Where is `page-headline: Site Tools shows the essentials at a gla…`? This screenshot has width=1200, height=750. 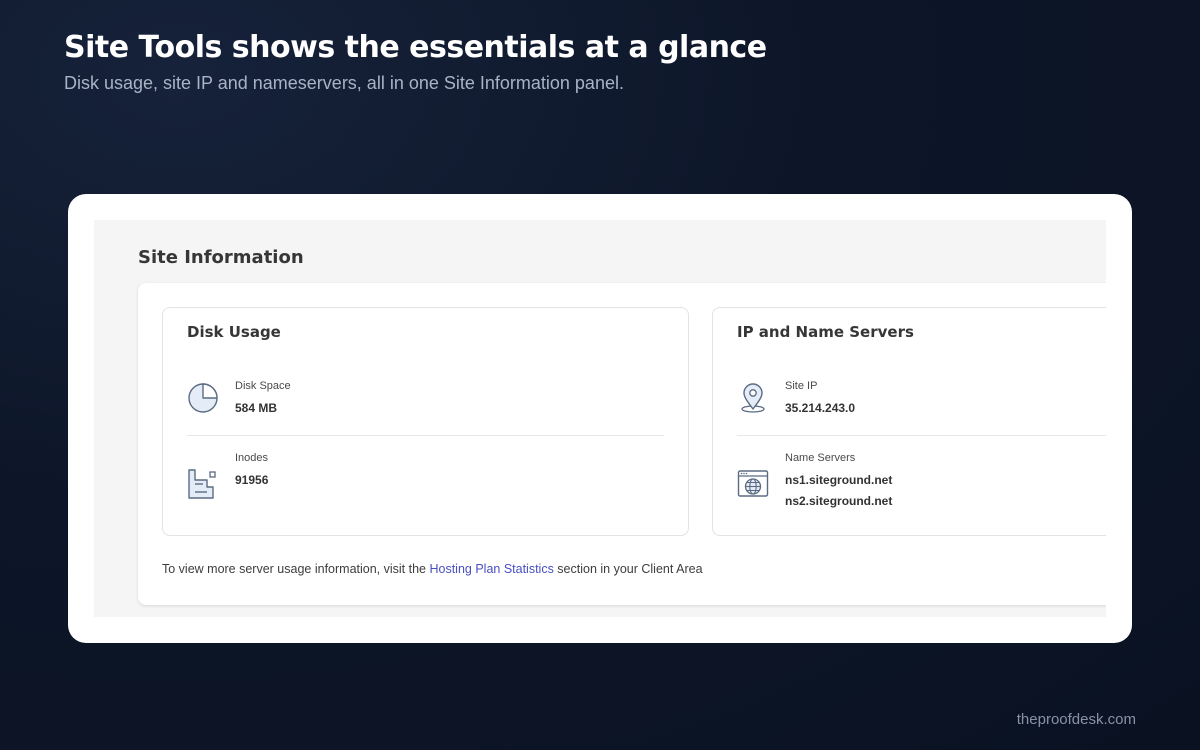 page-headline: Site Tools shows the essentials at a gla… is located at coordinates (415, 47).